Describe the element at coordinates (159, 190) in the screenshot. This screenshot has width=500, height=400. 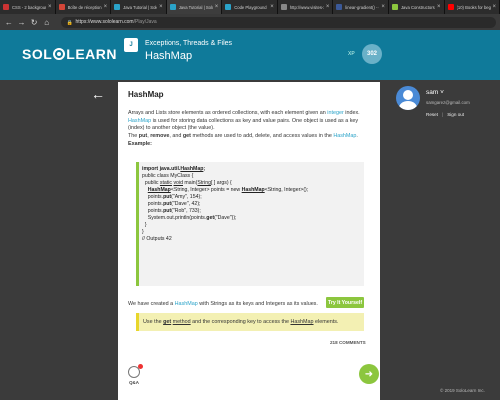
I see `code-text: HashMap` at that location.